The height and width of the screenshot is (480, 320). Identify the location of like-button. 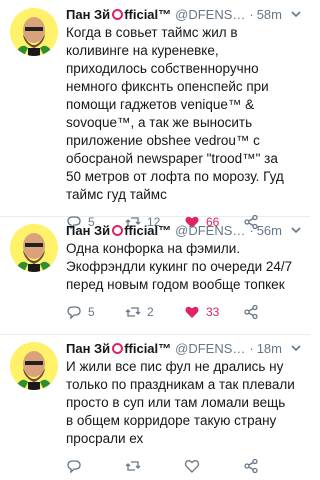
(213, 466).